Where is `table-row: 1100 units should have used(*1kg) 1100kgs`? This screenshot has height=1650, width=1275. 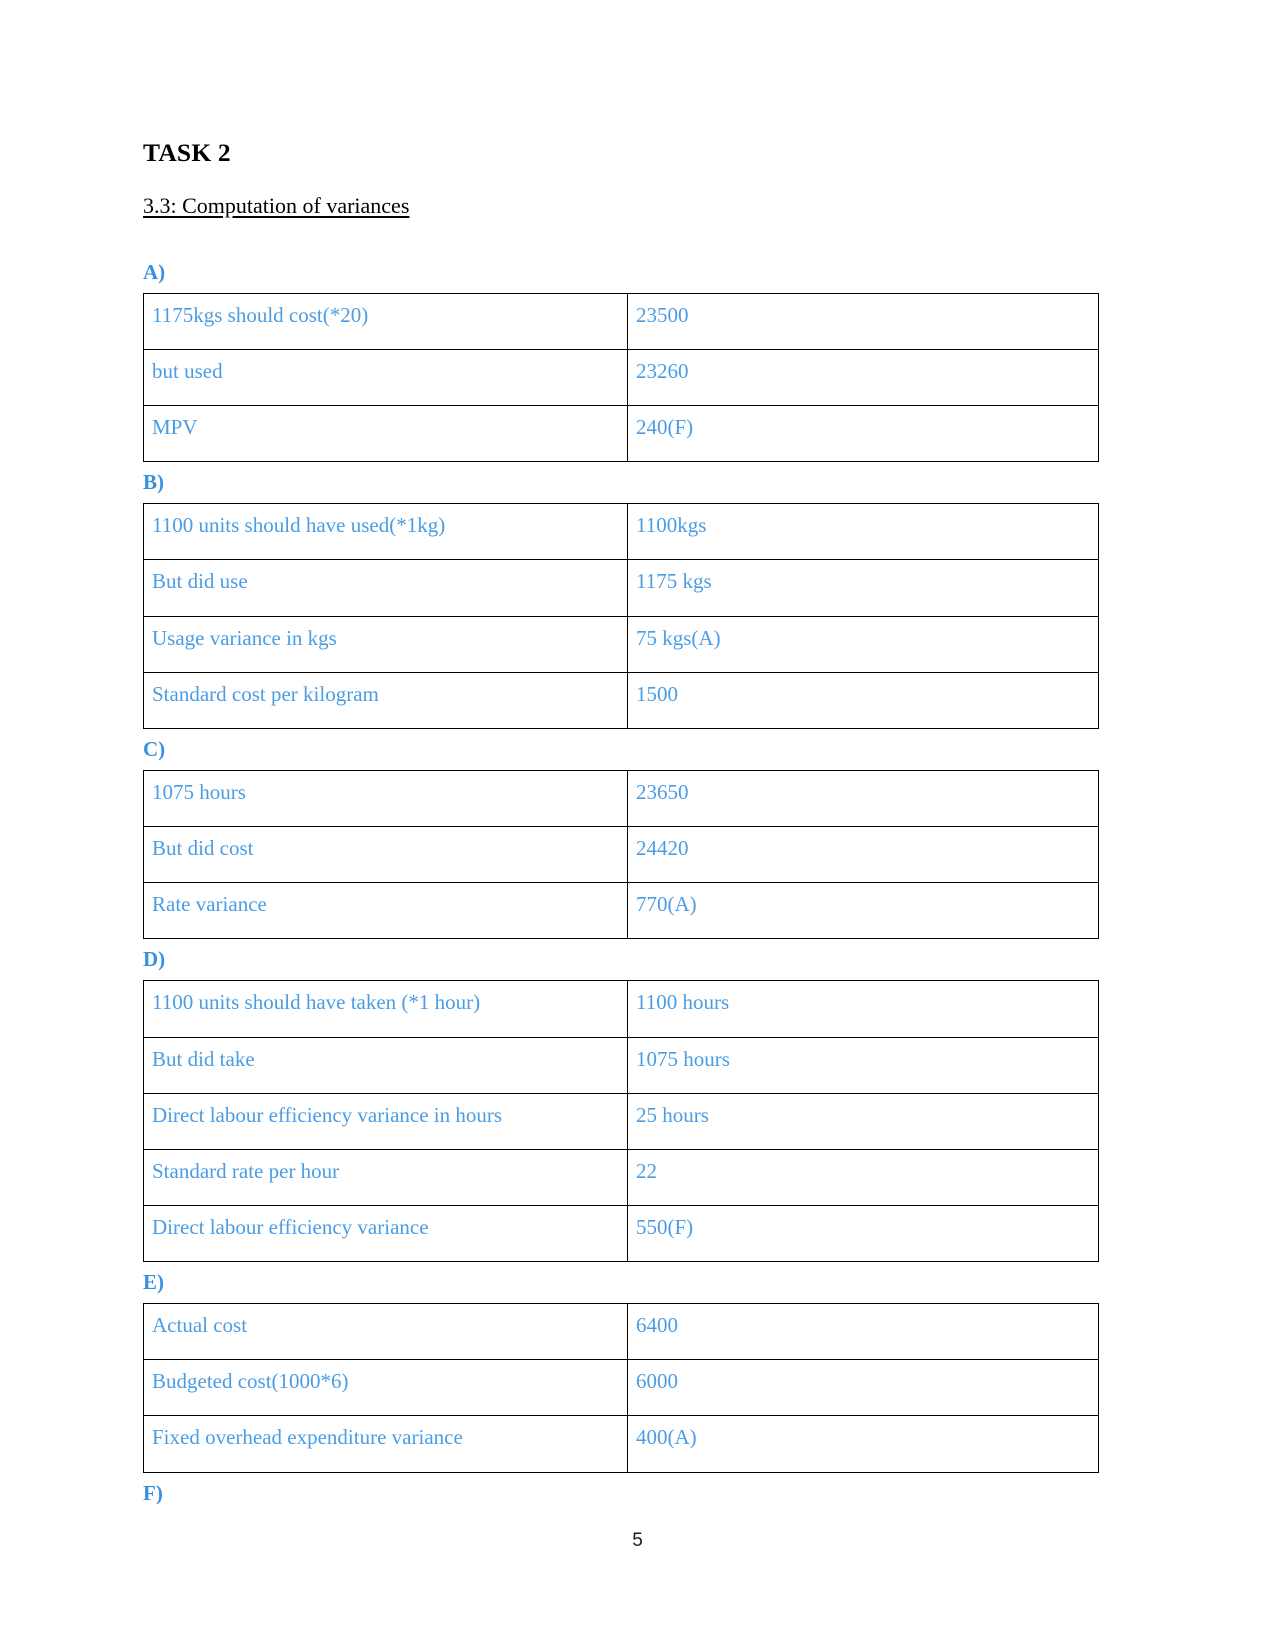
table-row: 1100 units should have used(*1kg) 1100kgs is located at coordinates (621, 532).